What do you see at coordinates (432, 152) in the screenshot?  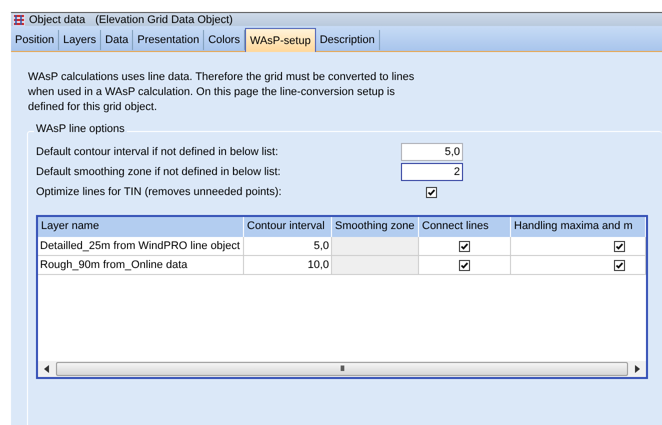 I see `input-field: 5,0` at bounding box center [432, 152].